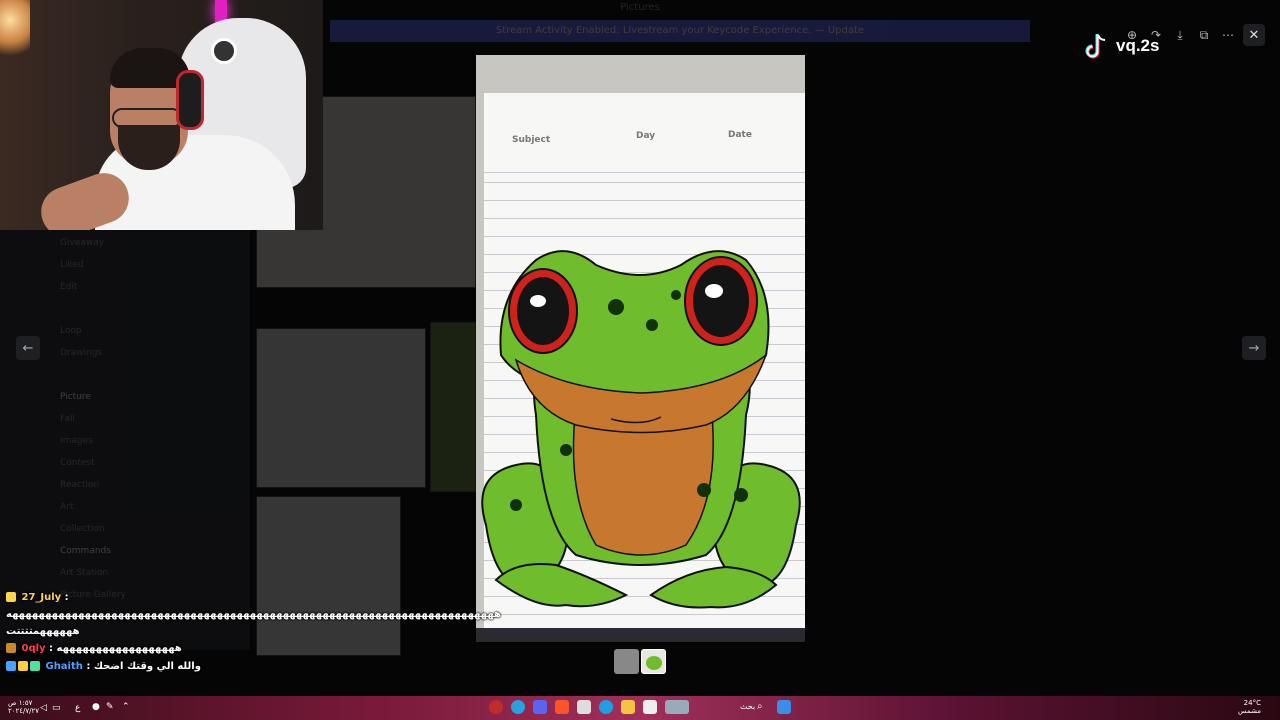 The image size is (1280, 720). What do you see at coordinates (747, 706) in the screenshot?
I see `search-label: بحث` at bounding box center [747, 706].